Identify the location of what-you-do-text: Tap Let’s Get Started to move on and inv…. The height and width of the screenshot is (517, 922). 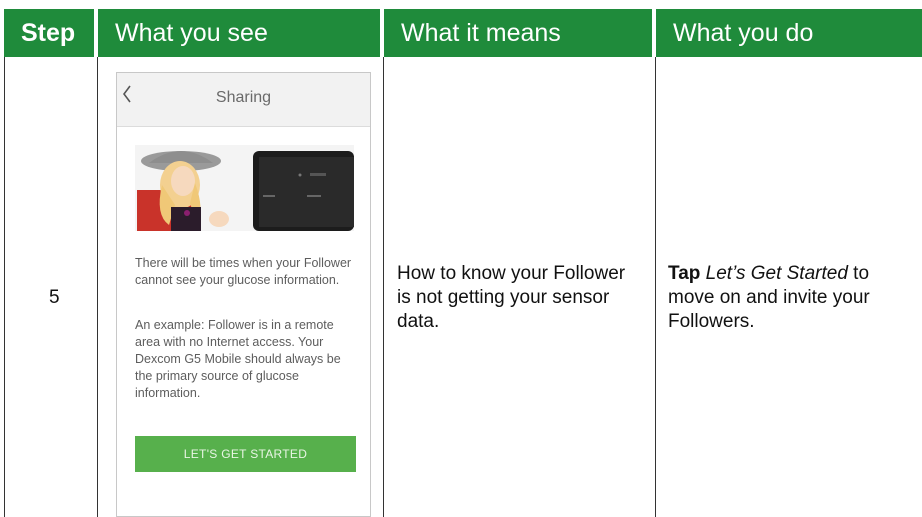
(791, 298).